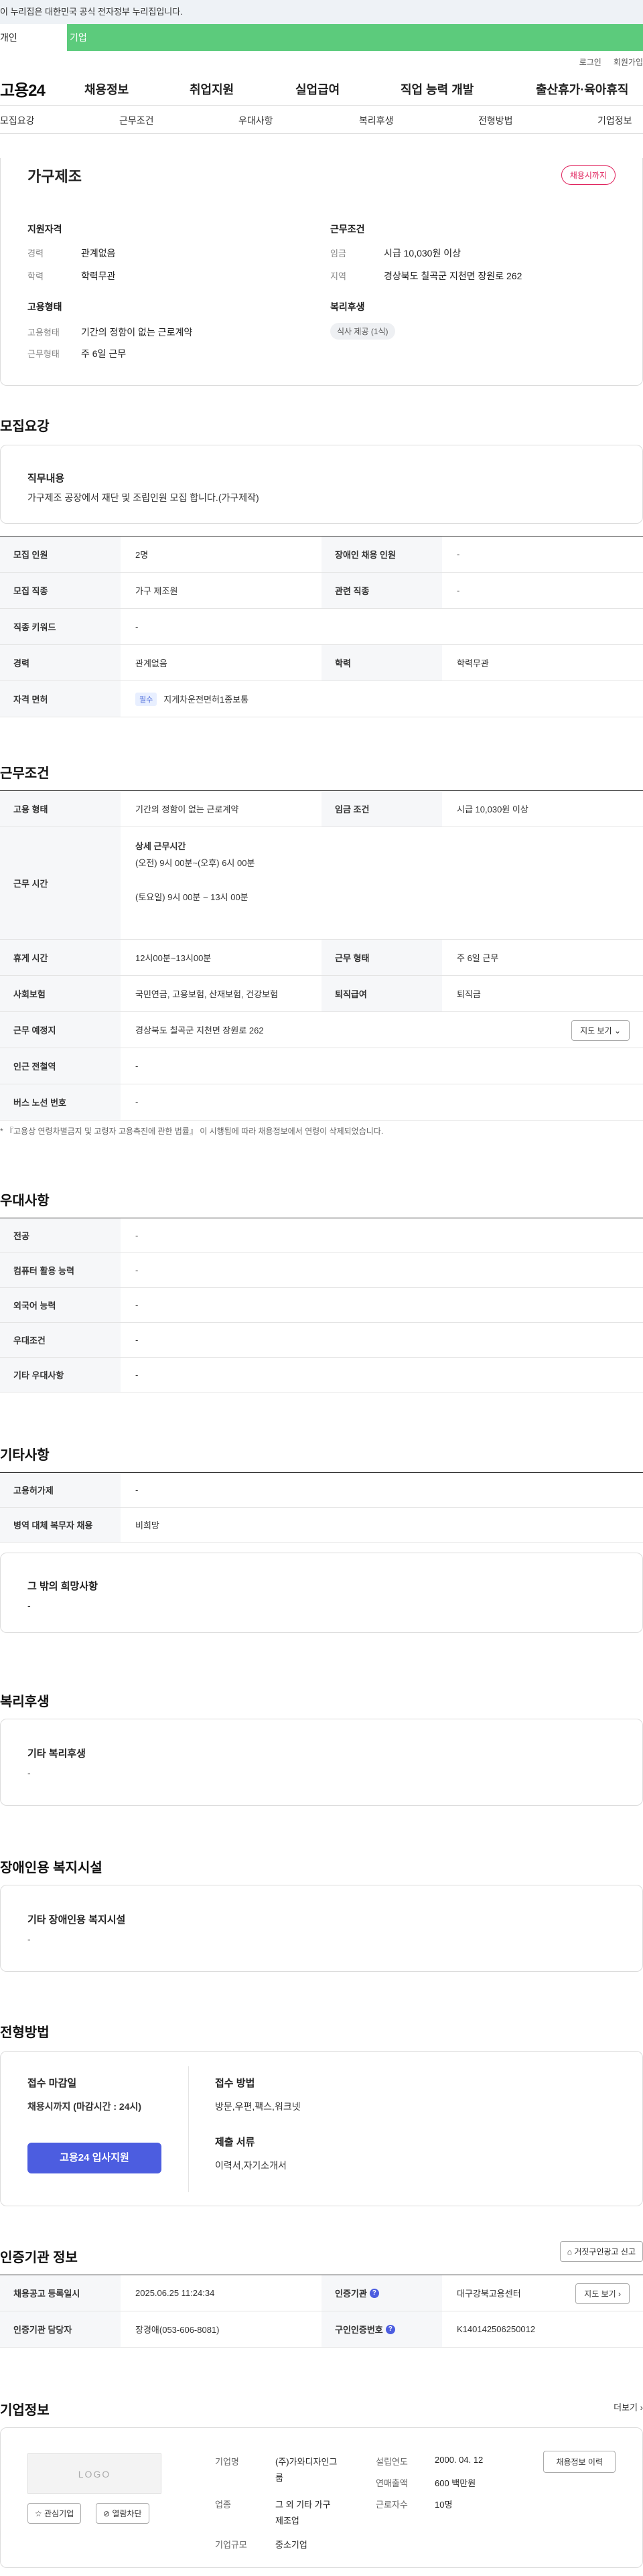  I want to click on job-history-button: 채용정보 이력, so click(579, 2462).